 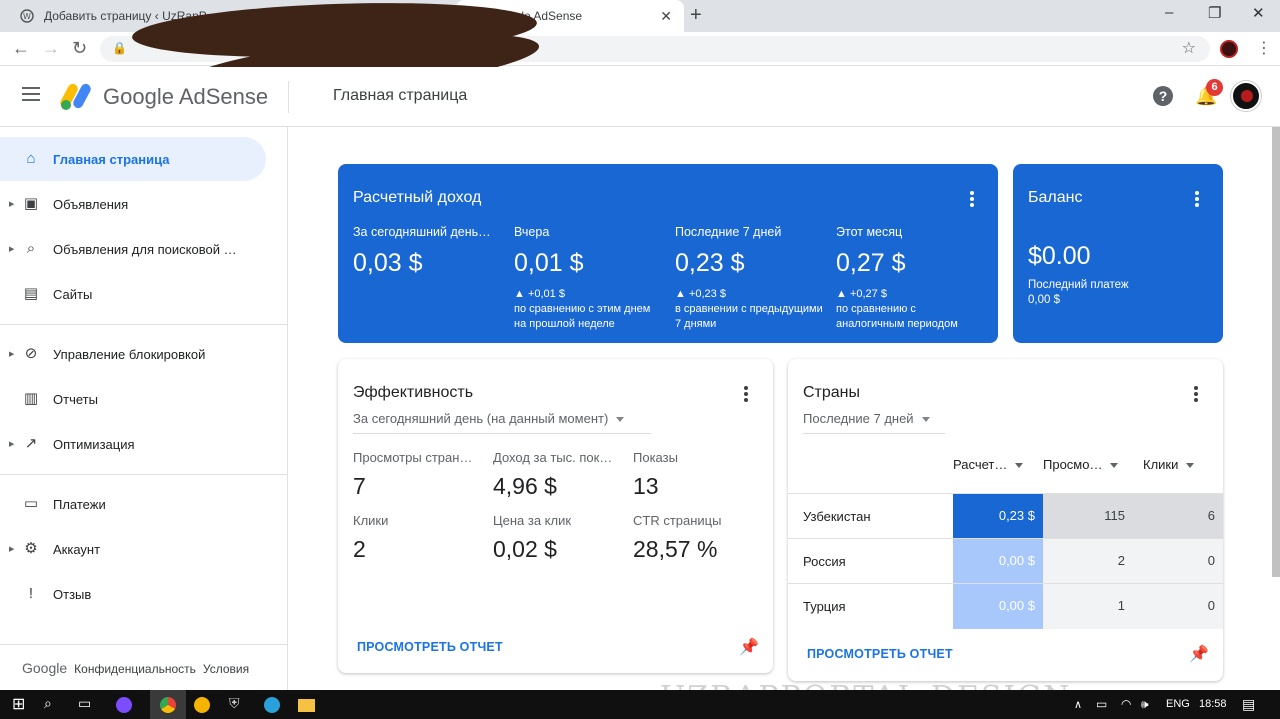 I want to click on telegram-icon, so click(x=272, y=705).